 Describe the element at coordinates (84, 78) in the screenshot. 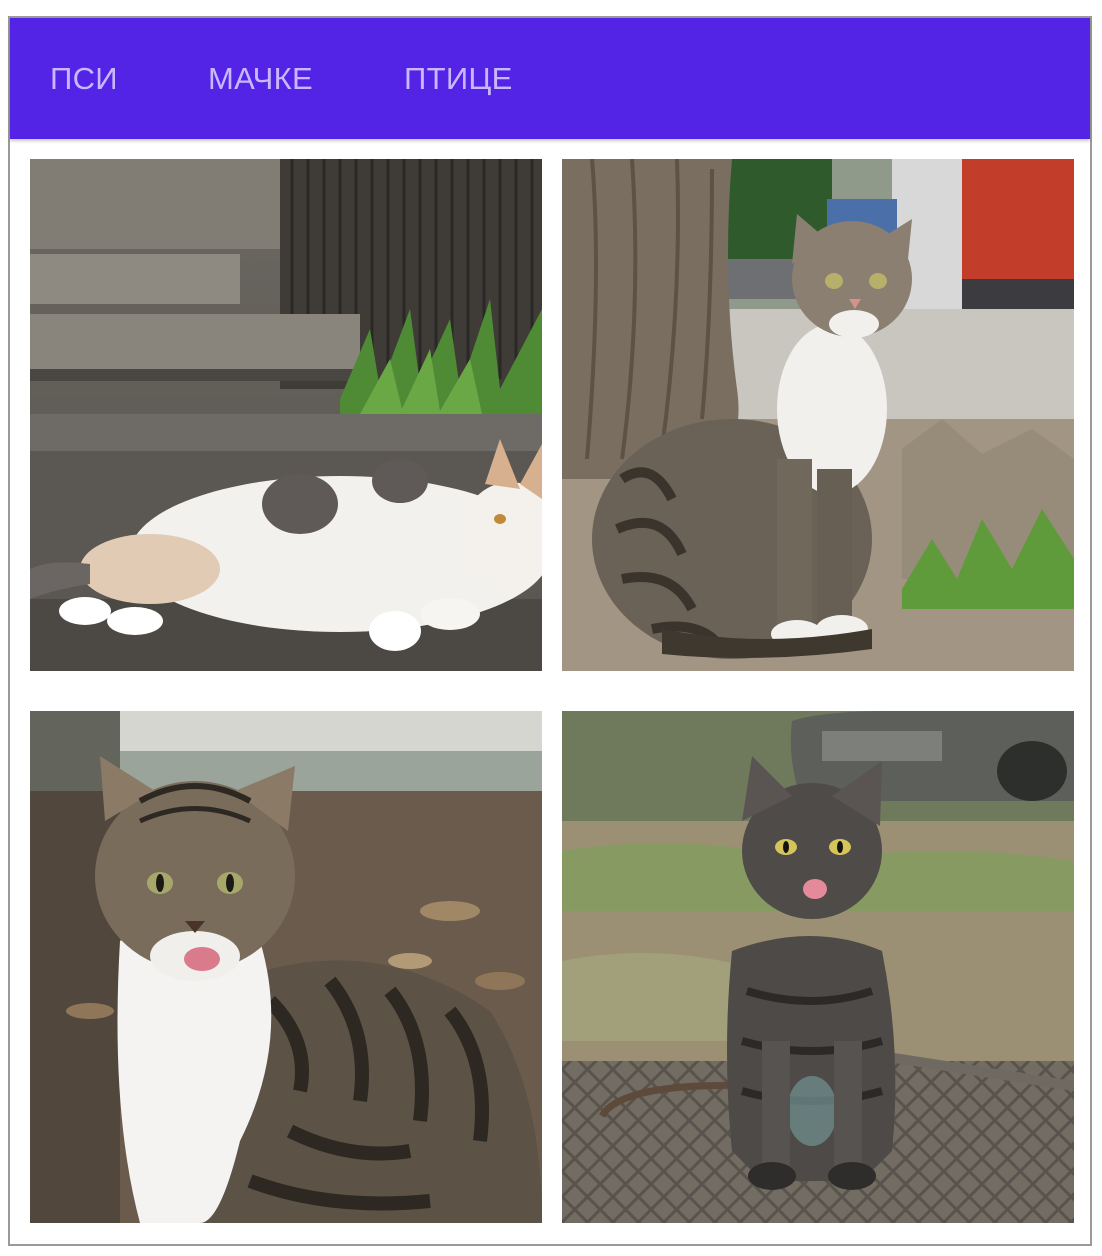

I see `tab-dogs: ПСИ` at that location.